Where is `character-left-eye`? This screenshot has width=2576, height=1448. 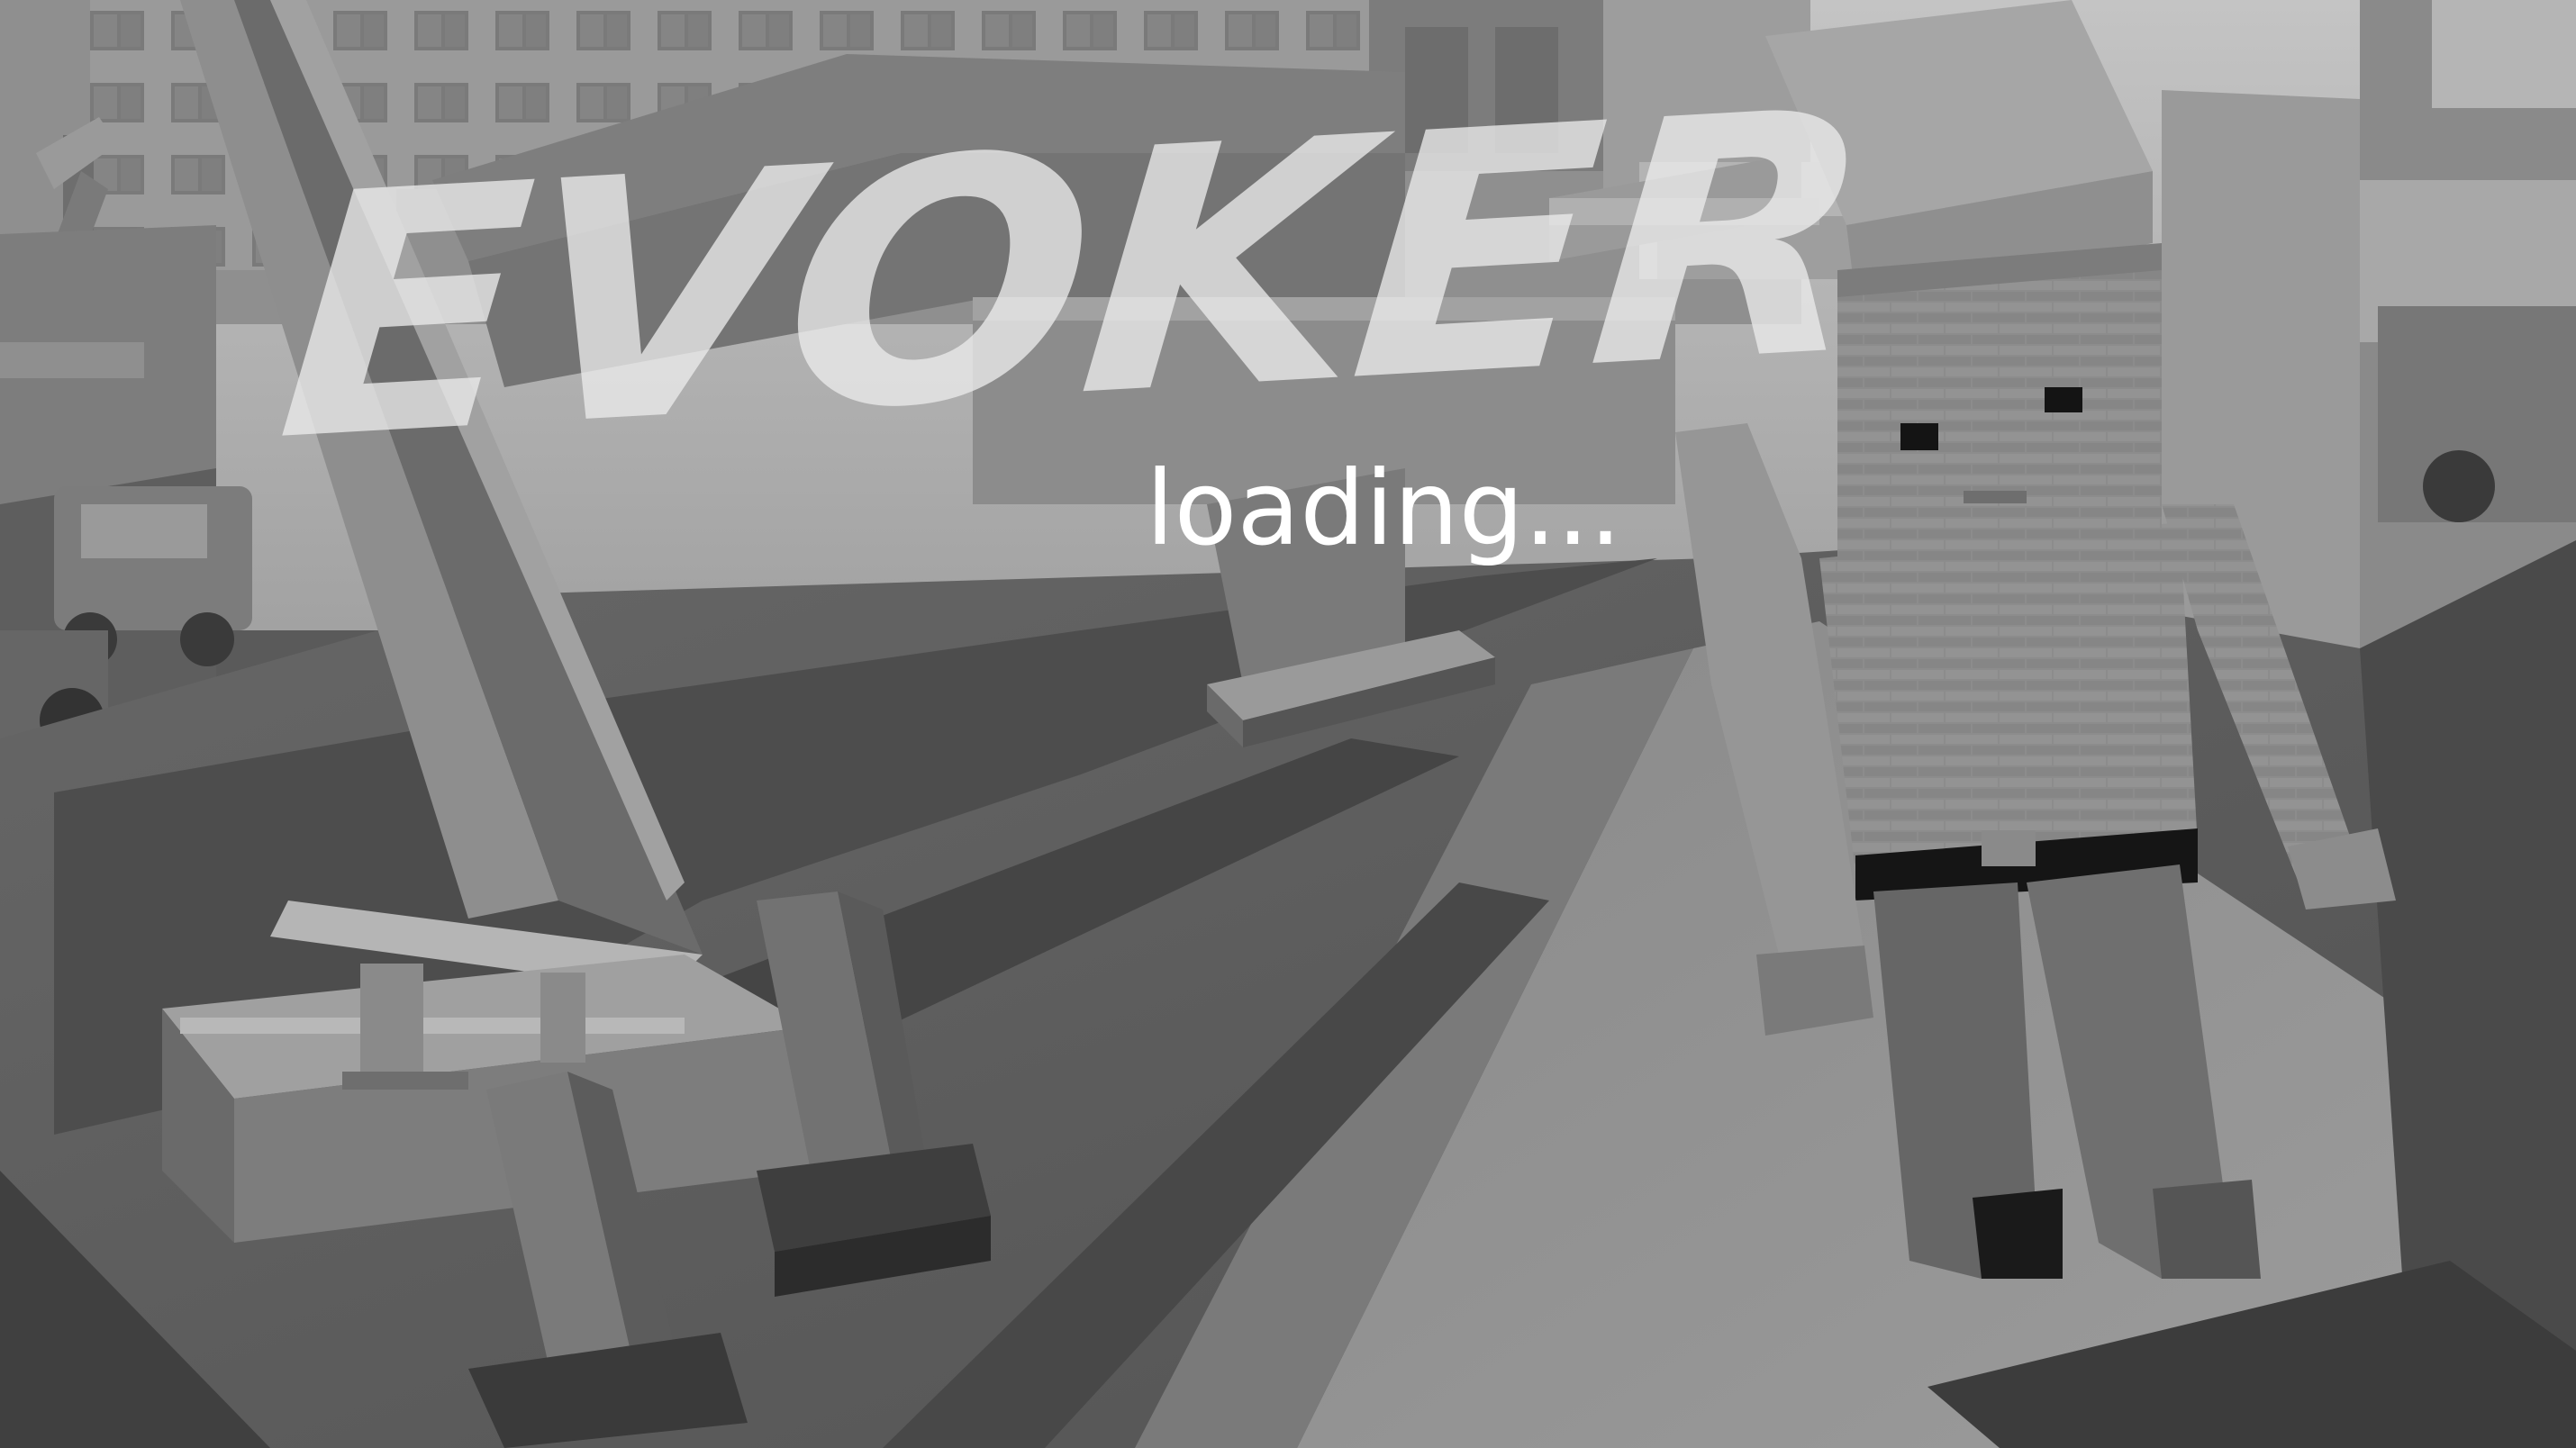 character-left-eye is located at coordinates (1919, 436).